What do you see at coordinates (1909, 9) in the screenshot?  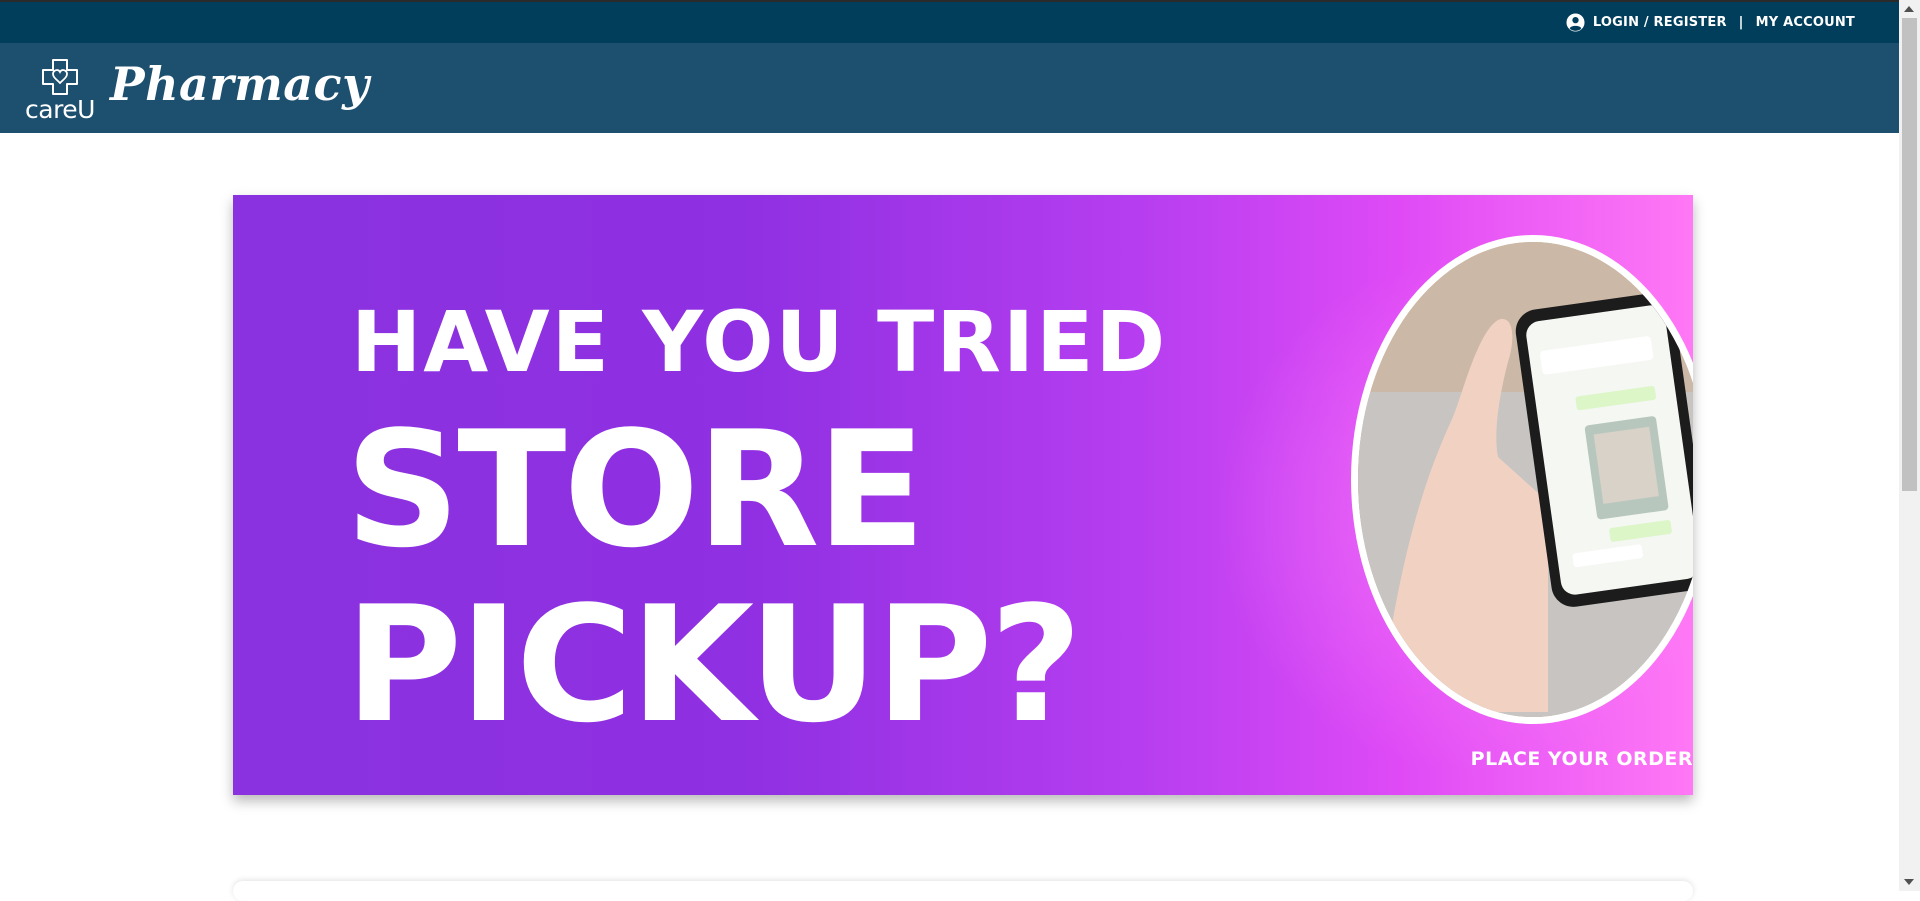 I see `scroll-up-arrow-icon` at bounding box center [1909, 9].